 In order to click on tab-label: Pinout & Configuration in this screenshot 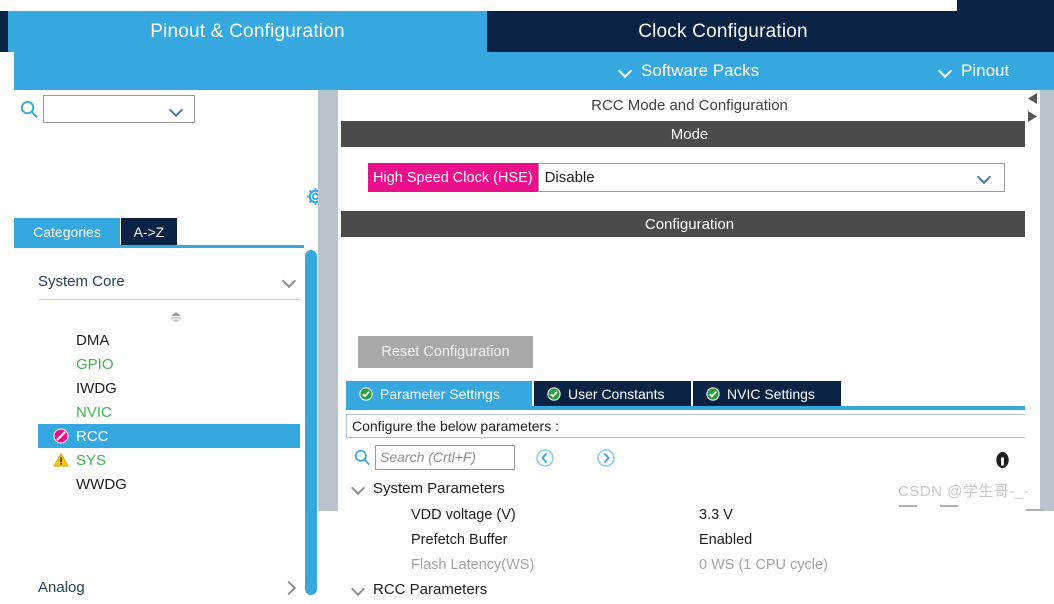, I will do `click(247, 31)`.